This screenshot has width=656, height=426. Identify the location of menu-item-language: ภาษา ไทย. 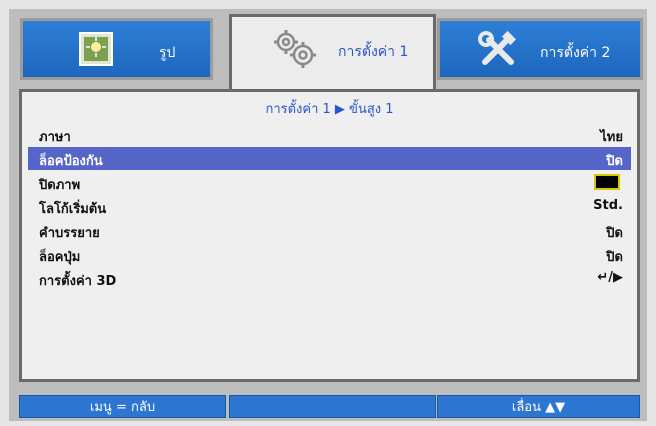
(329, 134).